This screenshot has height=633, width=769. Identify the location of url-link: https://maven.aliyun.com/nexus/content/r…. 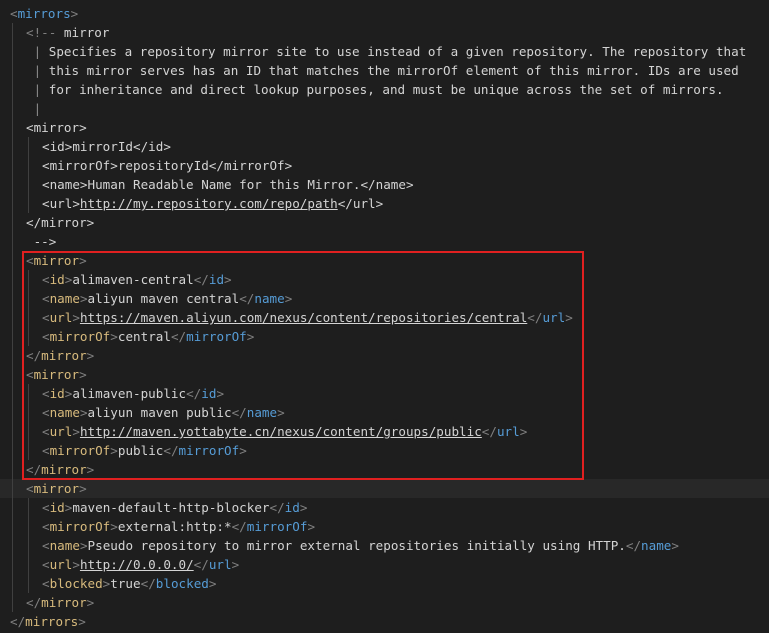
(303, 317).